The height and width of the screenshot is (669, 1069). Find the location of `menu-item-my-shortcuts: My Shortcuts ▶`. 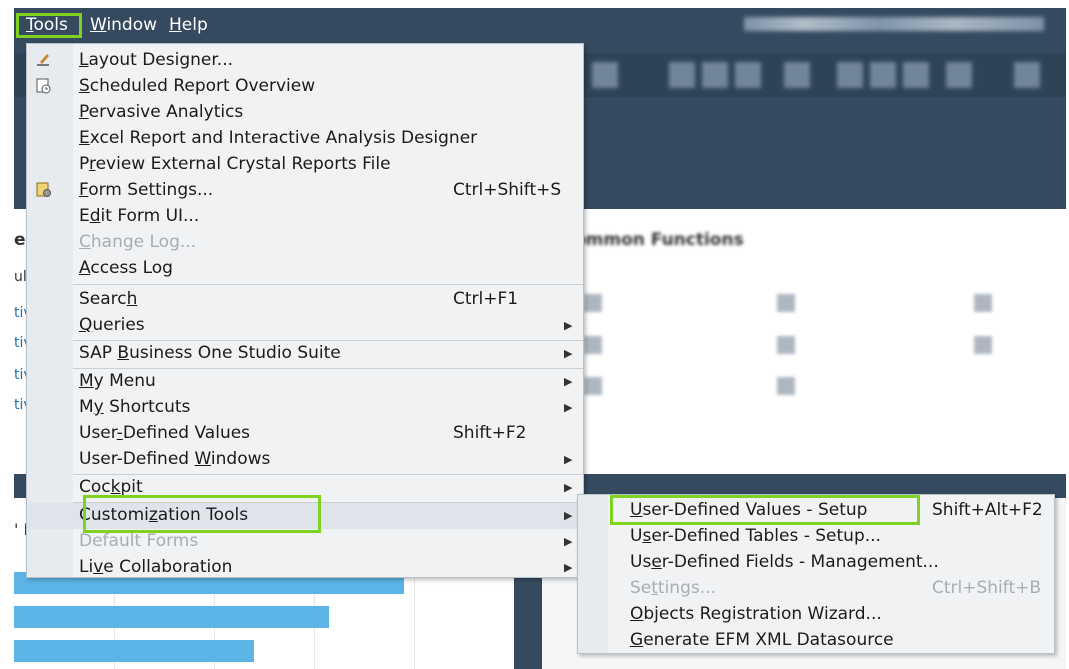

menu-item-my-shortcuts: My Shortcuts ▶ is located at coordinates (305, 408).